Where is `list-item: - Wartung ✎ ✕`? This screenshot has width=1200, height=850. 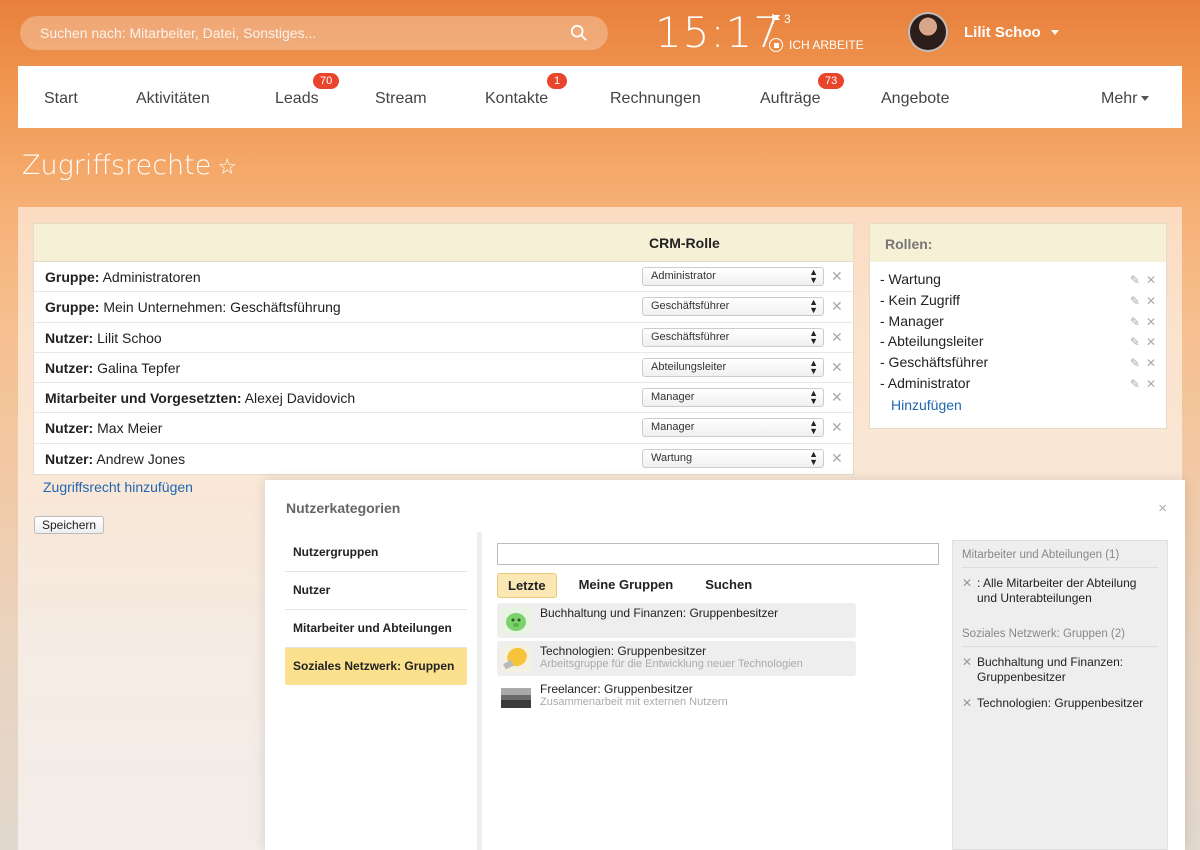 list-item: - Wartung ✎ ✕ is located at coordinates (1018, 281).